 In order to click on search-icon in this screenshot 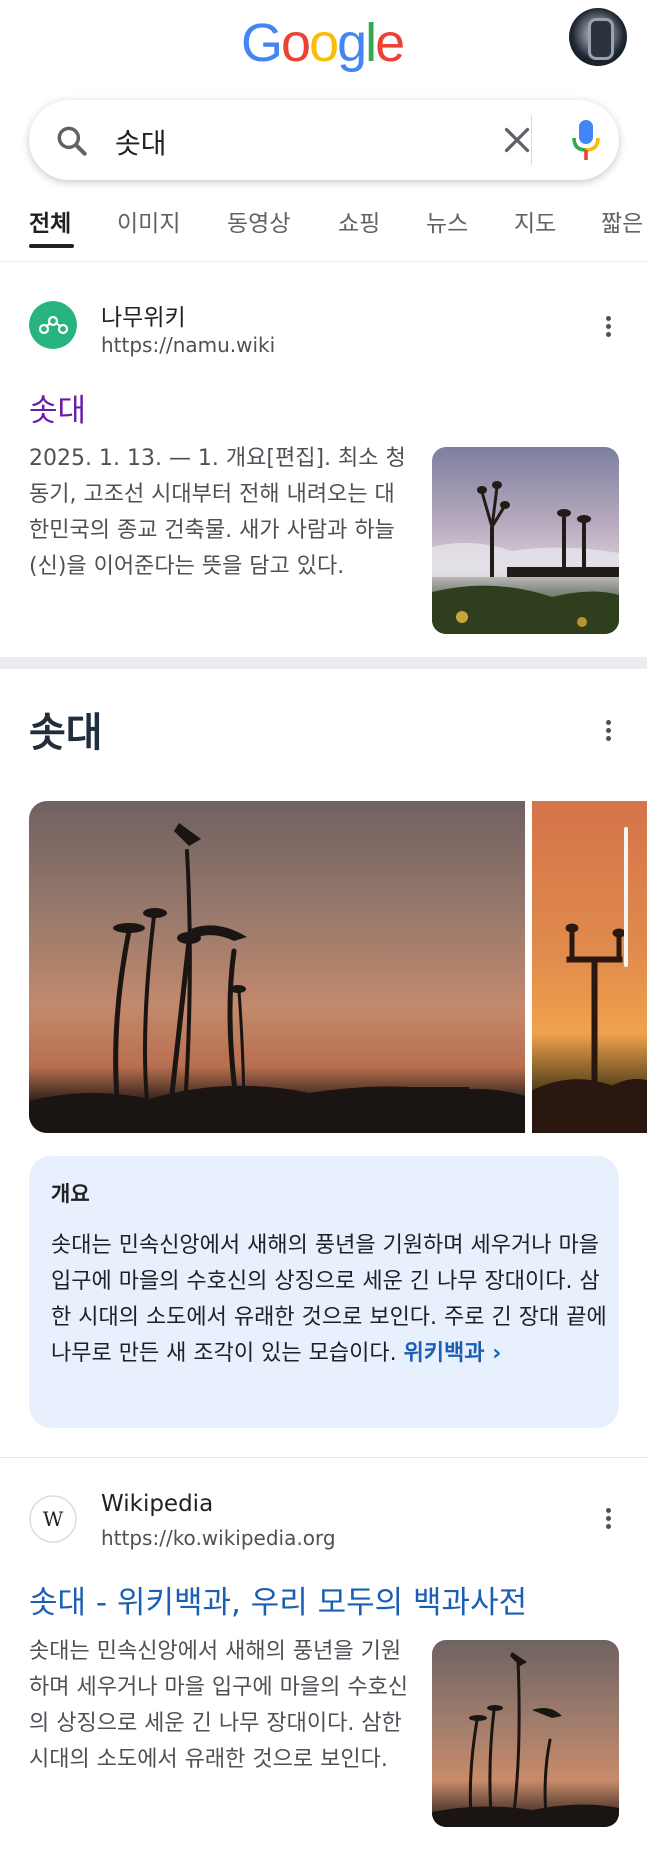, I will do `click(72, 141)`.